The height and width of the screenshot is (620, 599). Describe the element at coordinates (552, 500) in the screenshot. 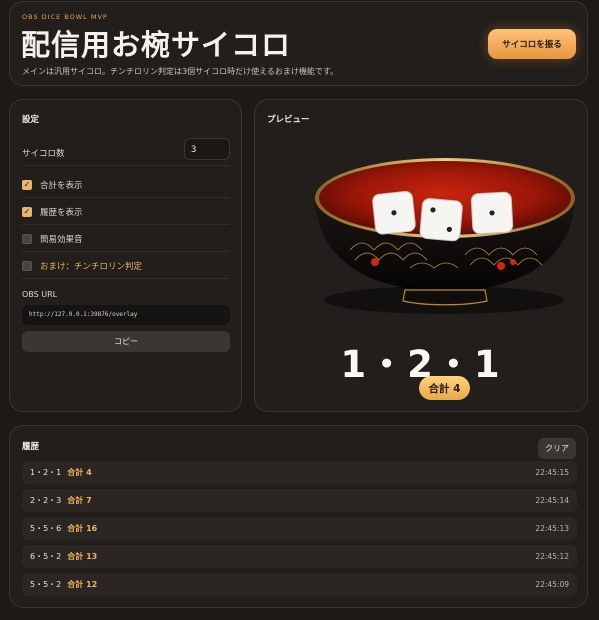

I see `history-time: 22:45:14` at that location.